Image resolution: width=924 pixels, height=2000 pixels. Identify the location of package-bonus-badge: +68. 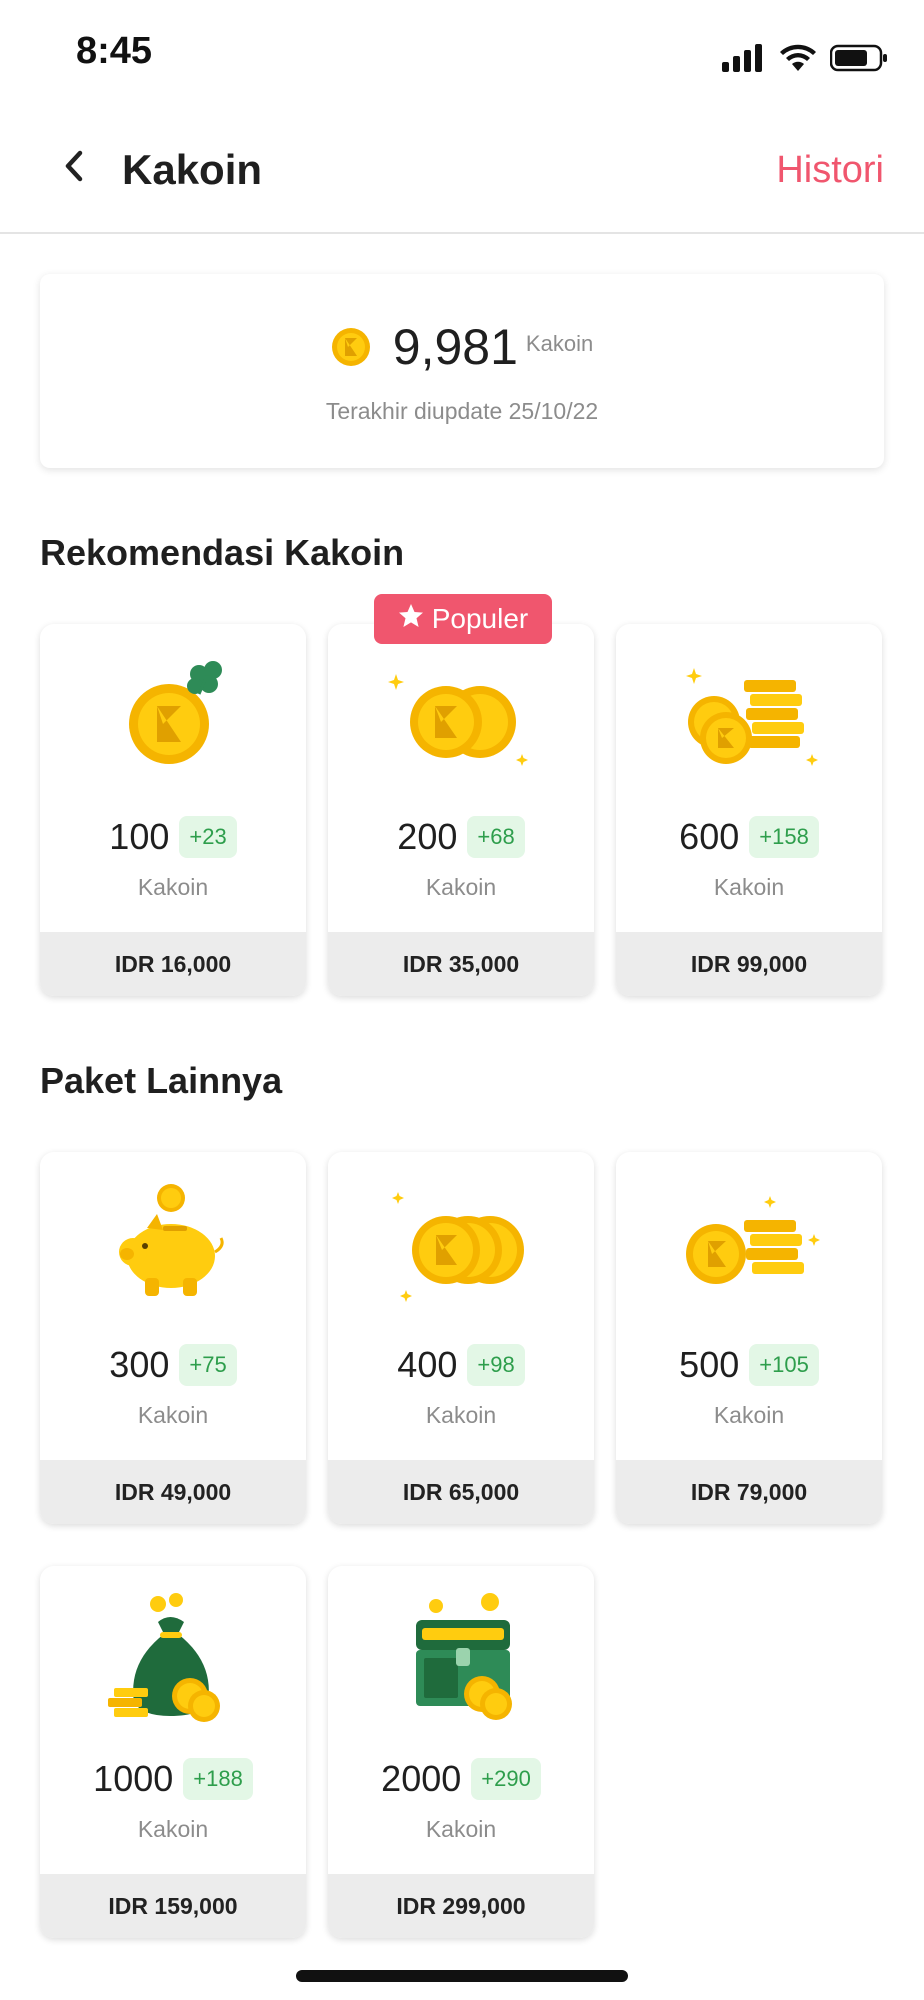
(496, 837).